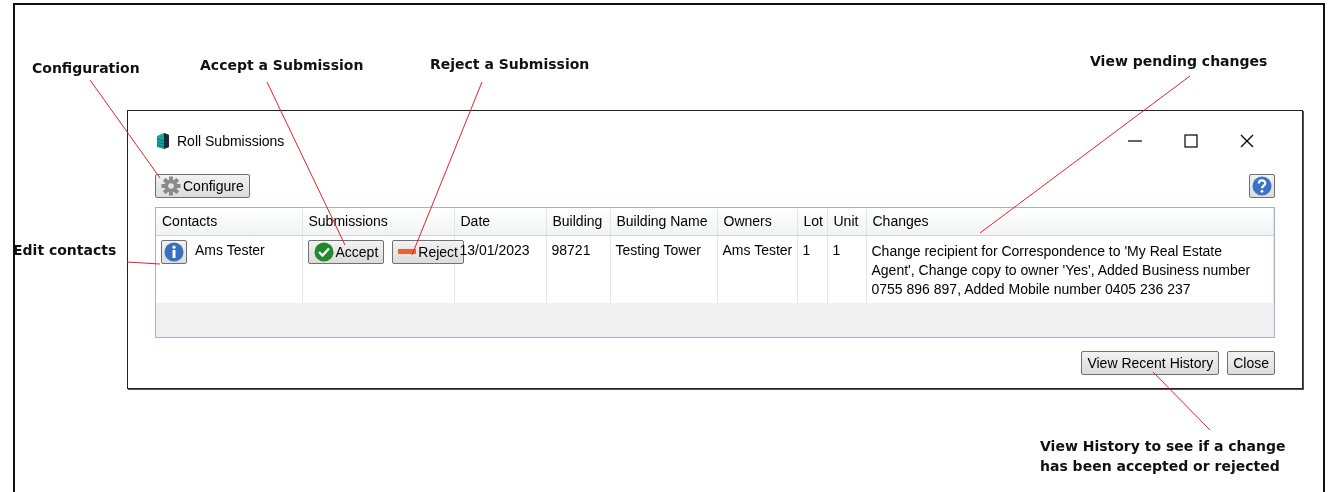 This screenshot has height=492, width=1332. What do you see at coordinates (663, 269) in the screenshot?
I see `table-cell: Testing Tower` at bounding box center [663, 269].